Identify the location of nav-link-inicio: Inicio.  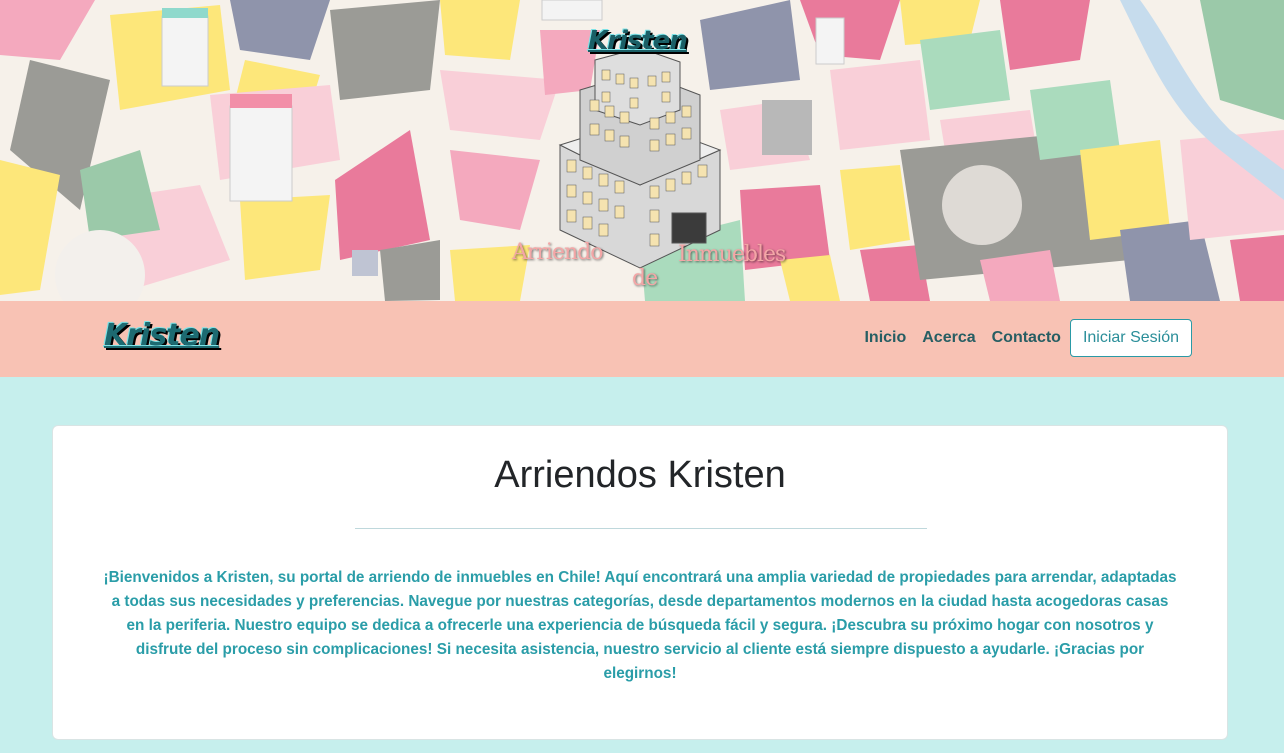
(885, 338).